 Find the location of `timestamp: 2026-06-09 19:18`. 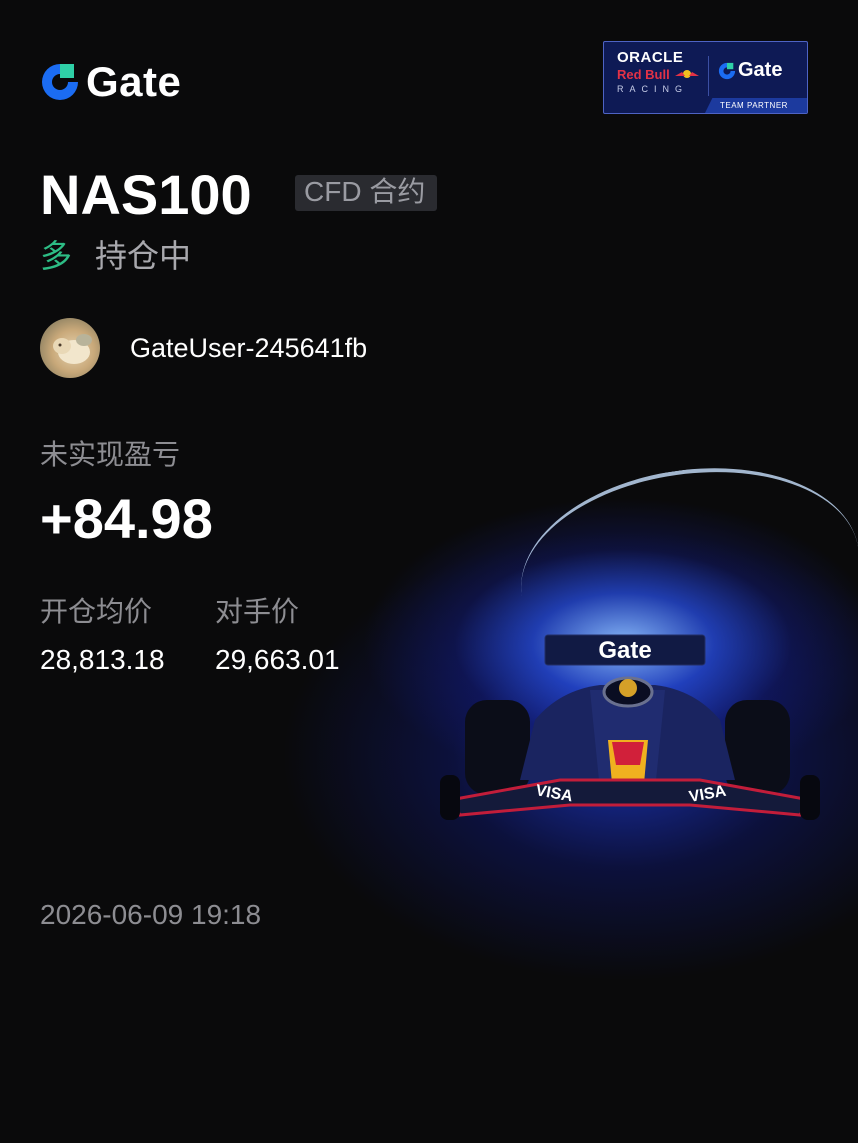

timestamp: 2026-06-09 19:18 is located at coordinates (151, 914).